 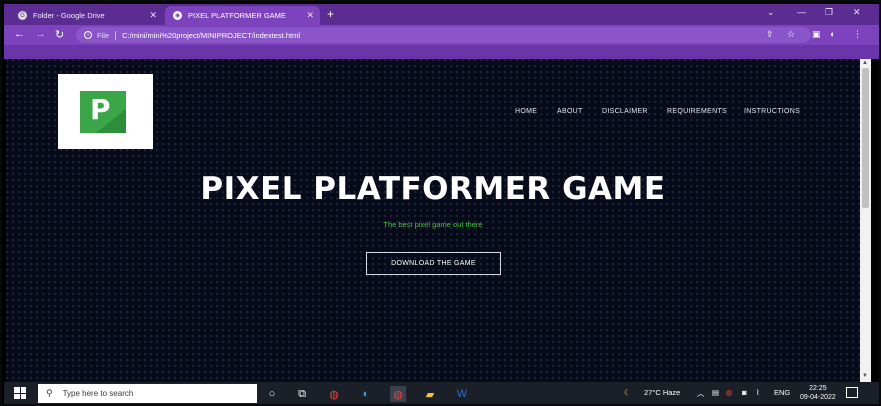 I want to click on tab-label: Folder - Google Drive, so click(x=69, y=15).